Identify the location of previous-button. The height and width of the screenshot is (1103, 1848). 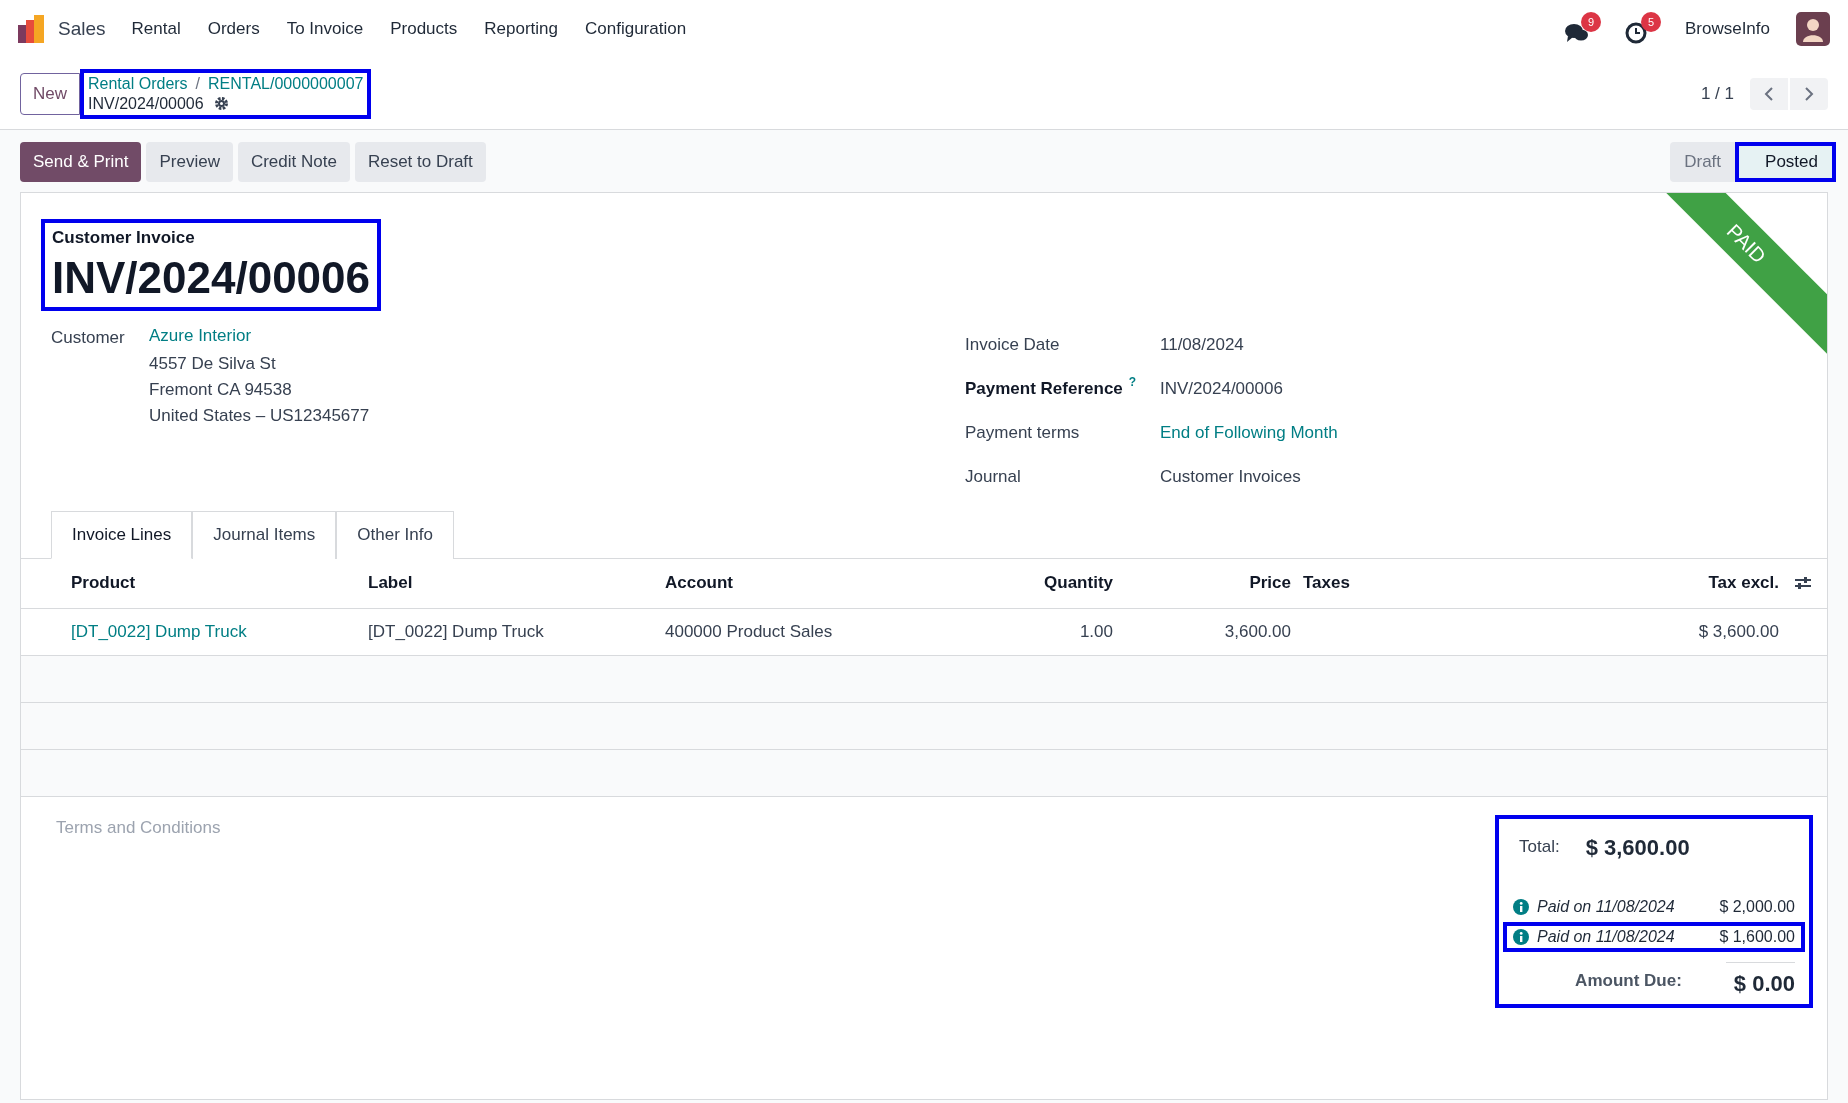
(1769, 93).